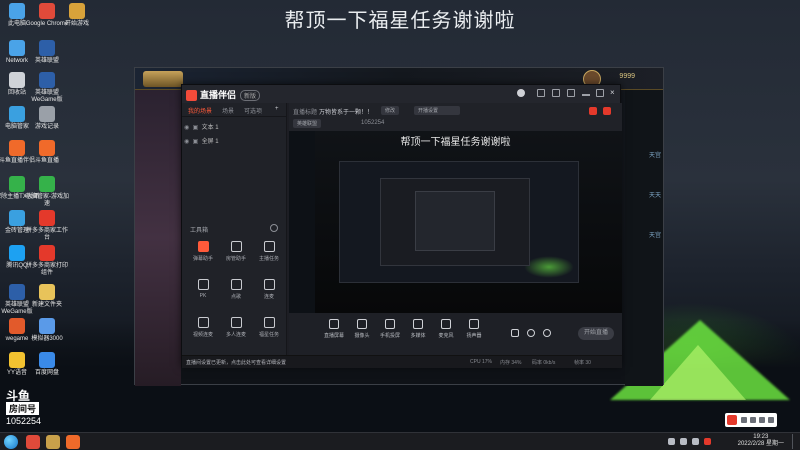 The height and width of the screenshot is (450, 800). I want to click on scene-item: ◉ ▣ 文本 1, so click(234, 128).